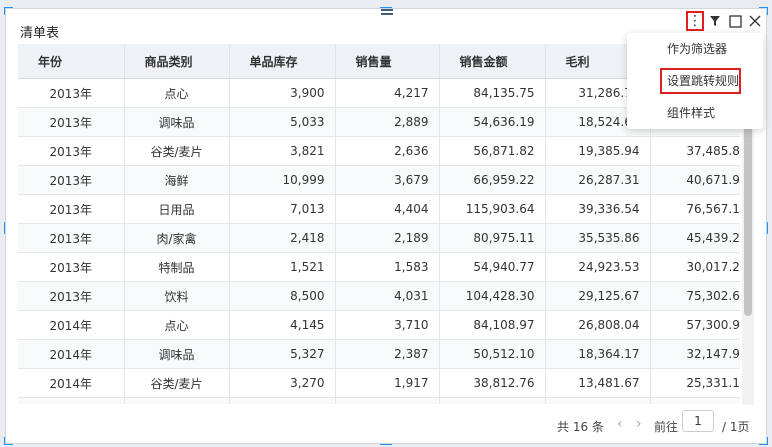 This screenshot has width=772, height=447. Describe the element at coordinates (492, 151) in the screenshot. I see `table-cell: 56,871.82` at that location.